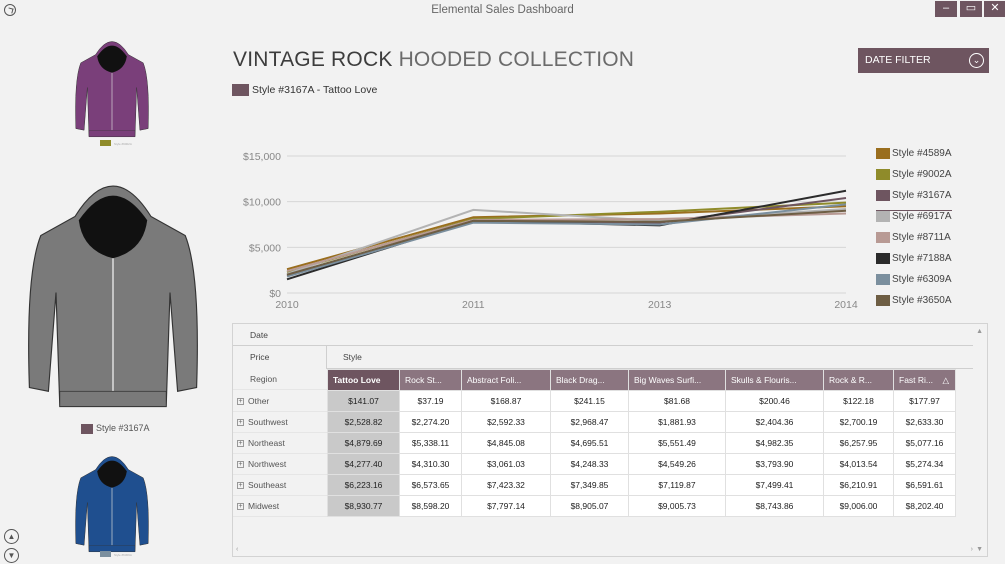 This screenshot has height=564, width=1005. Describe the element at coordinates (677, 485) in the screenshot. I see `table-cell: $7,119.87` at that location.